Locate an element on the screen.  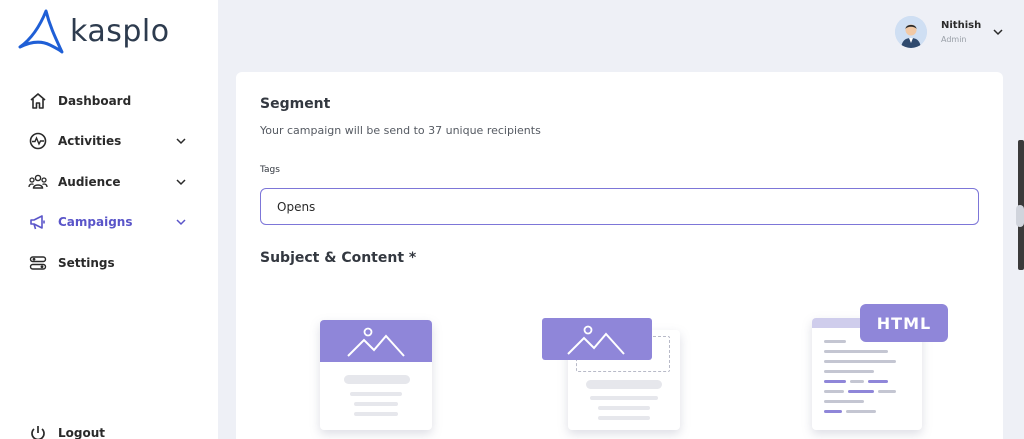
kasplo-logo: kasplo is located at coordinates (111, 32).